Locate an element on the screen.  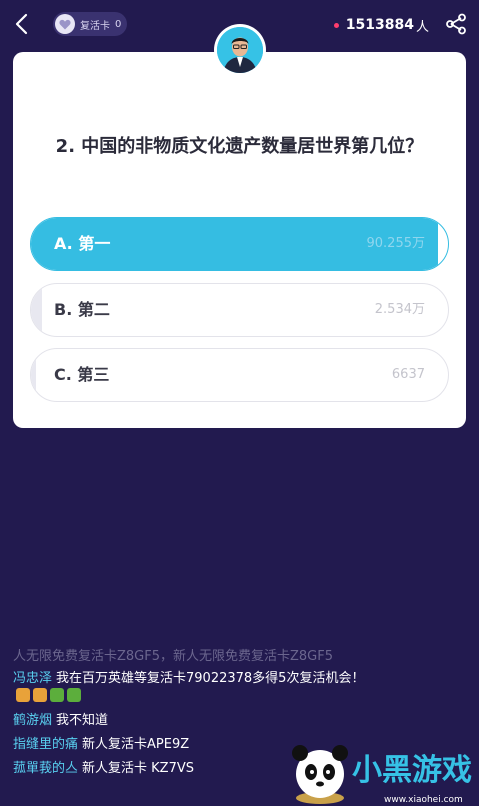
back-icon is located at coordinates (22, 24).